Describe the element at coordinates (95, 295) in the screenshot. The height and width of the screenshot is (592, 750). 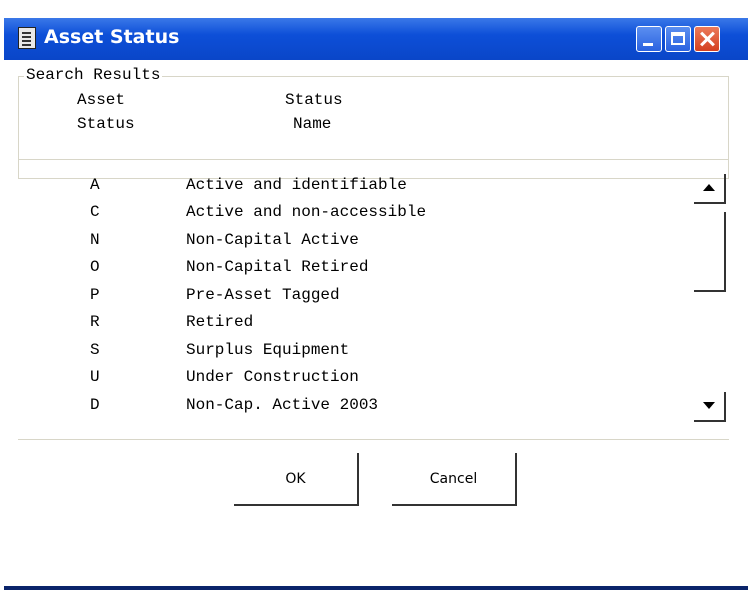
I see `asset-status-code: P` at that location.